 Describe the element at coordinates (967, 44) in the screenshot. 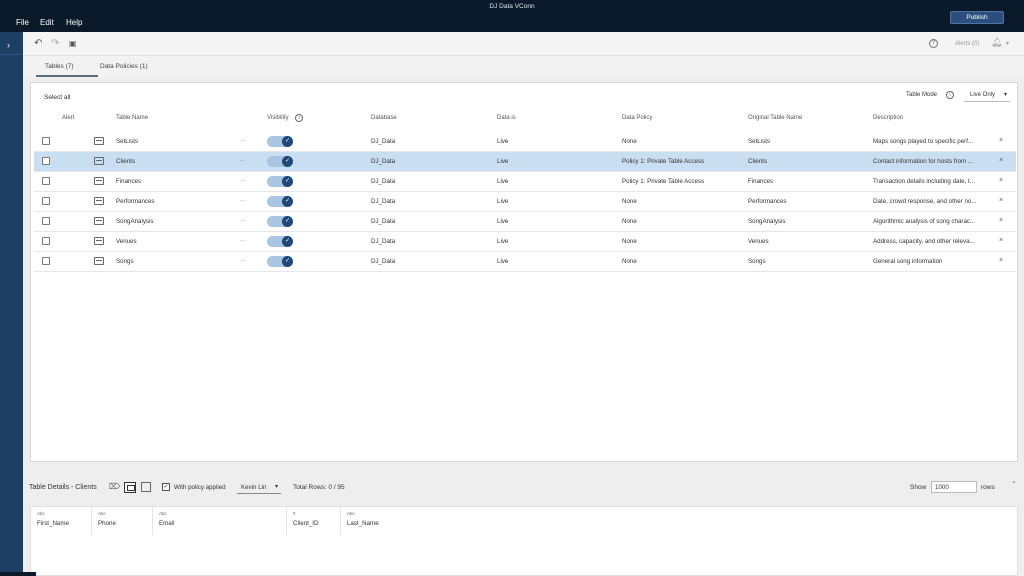

I see `alerts-button: Alerts (0)` at that location.